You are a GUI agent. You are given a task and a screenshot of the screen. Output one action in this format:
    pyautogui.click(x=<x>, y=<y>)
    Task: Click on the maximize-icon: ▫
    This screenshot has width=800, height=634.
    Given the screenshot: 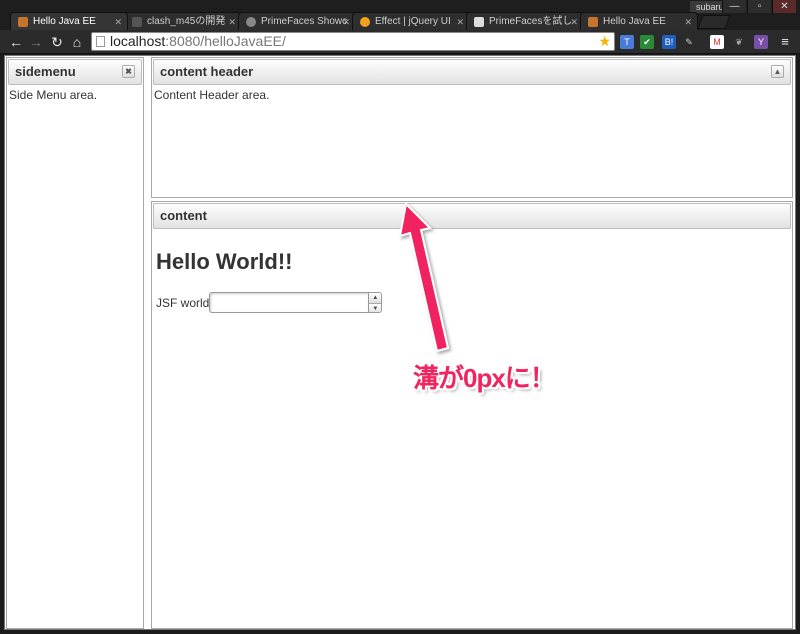 What is the action you would take?
    pyautogui.click(x=759, y=6)
    